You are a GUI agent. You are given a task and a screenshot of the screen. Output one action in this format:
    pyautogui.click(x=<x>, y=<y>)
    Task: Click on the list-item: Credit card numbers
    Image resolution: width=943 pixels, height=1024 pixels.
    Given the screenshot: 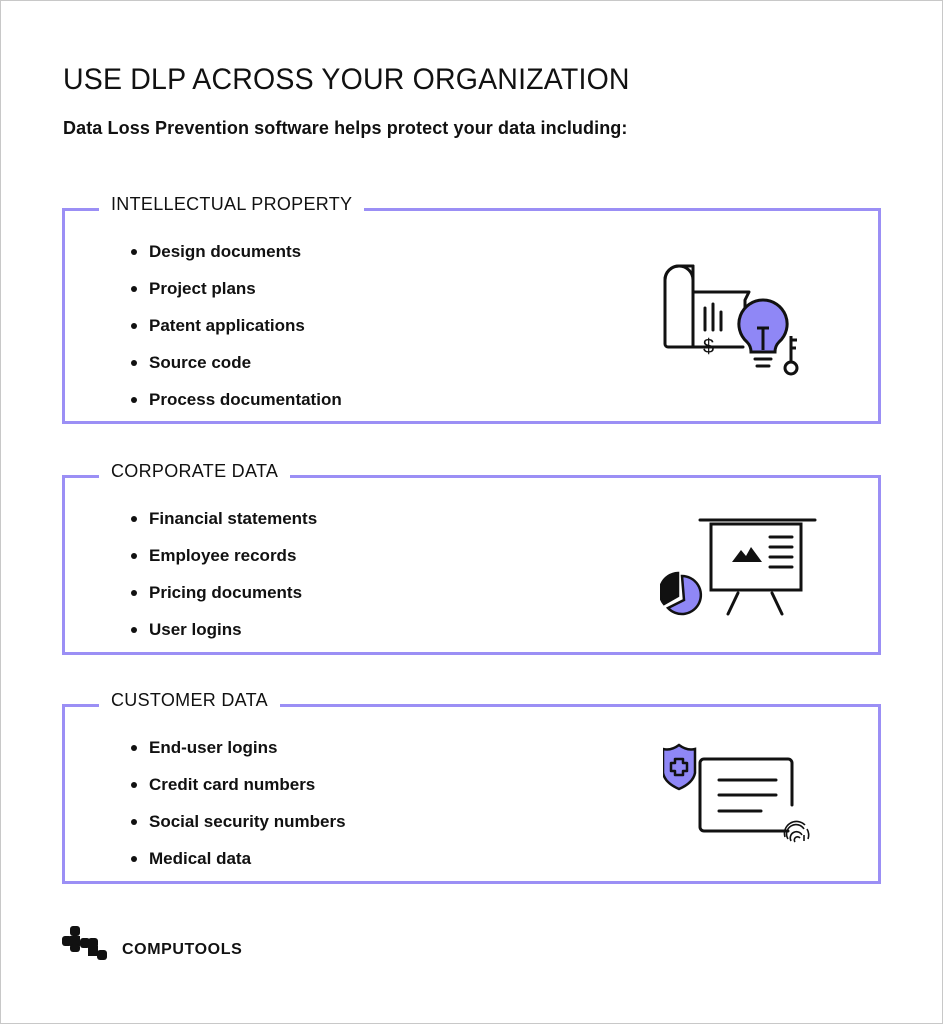 What is the action you would take?
    pyautogui.click(x=238, y=784)
    